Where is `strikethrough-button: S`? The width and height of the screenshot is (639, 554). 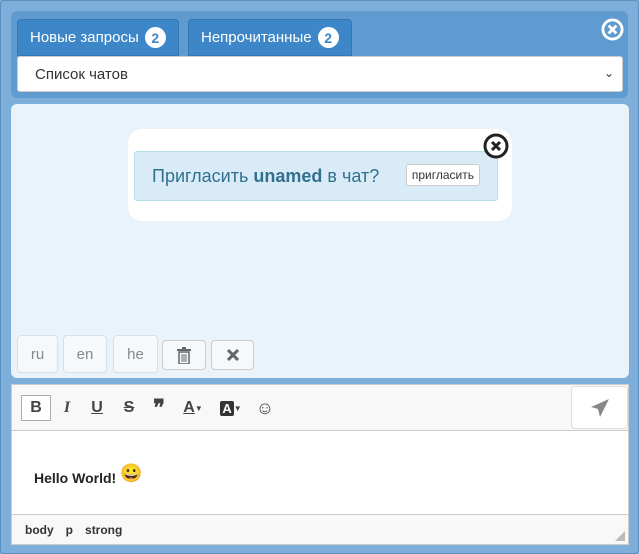
strikethrough-button: S is located at coordinates (129, 408).